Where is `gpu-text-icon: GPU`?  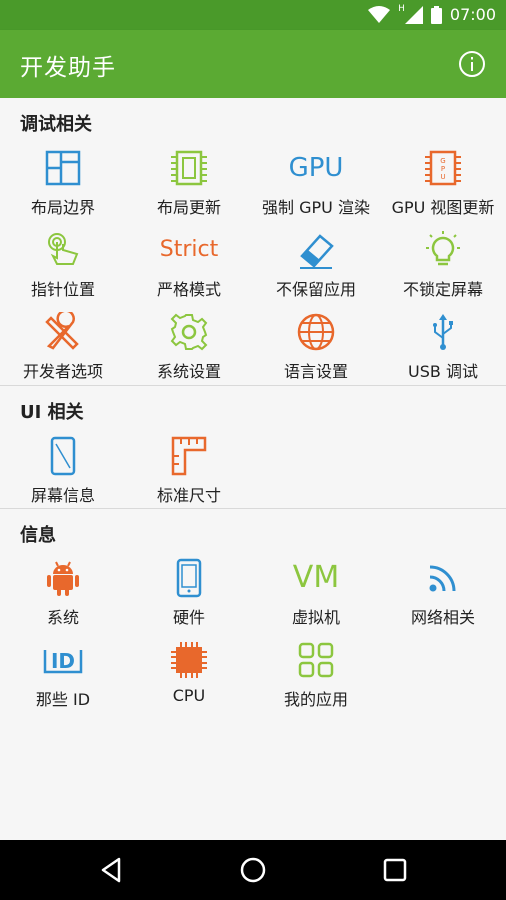
gpu-text-icon: GPU is located at coordinates (316, 168).